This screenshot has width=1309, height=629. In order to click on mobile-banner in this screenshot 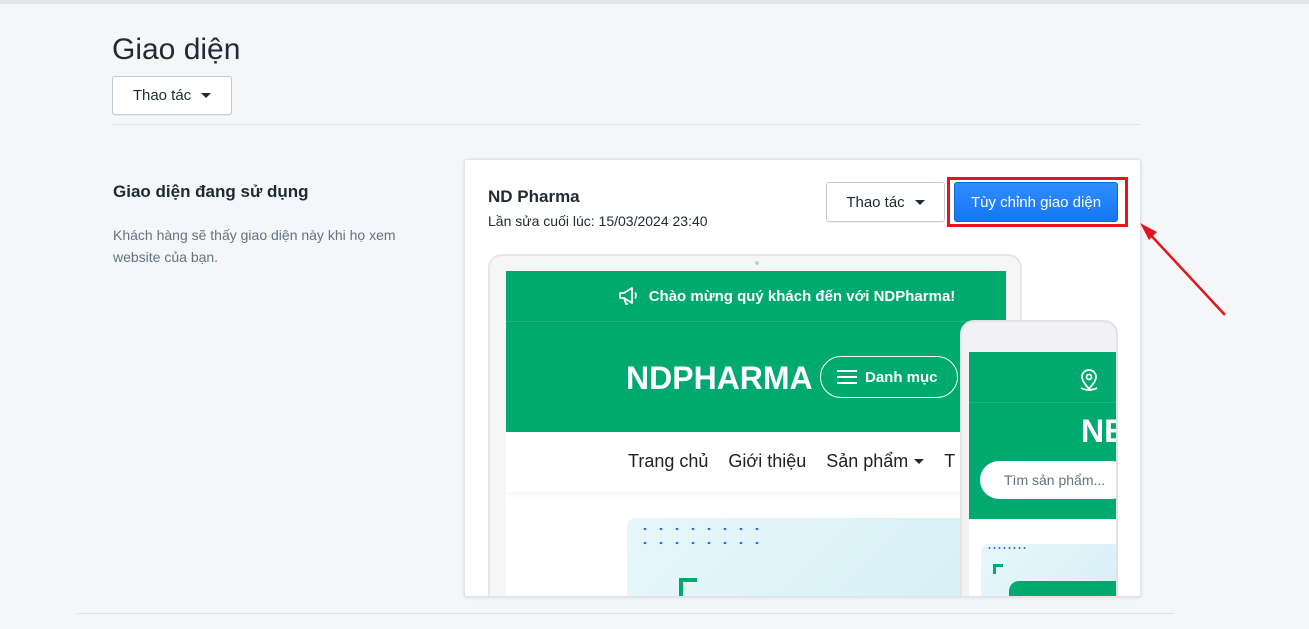, I will do `click(1048, 570)`.